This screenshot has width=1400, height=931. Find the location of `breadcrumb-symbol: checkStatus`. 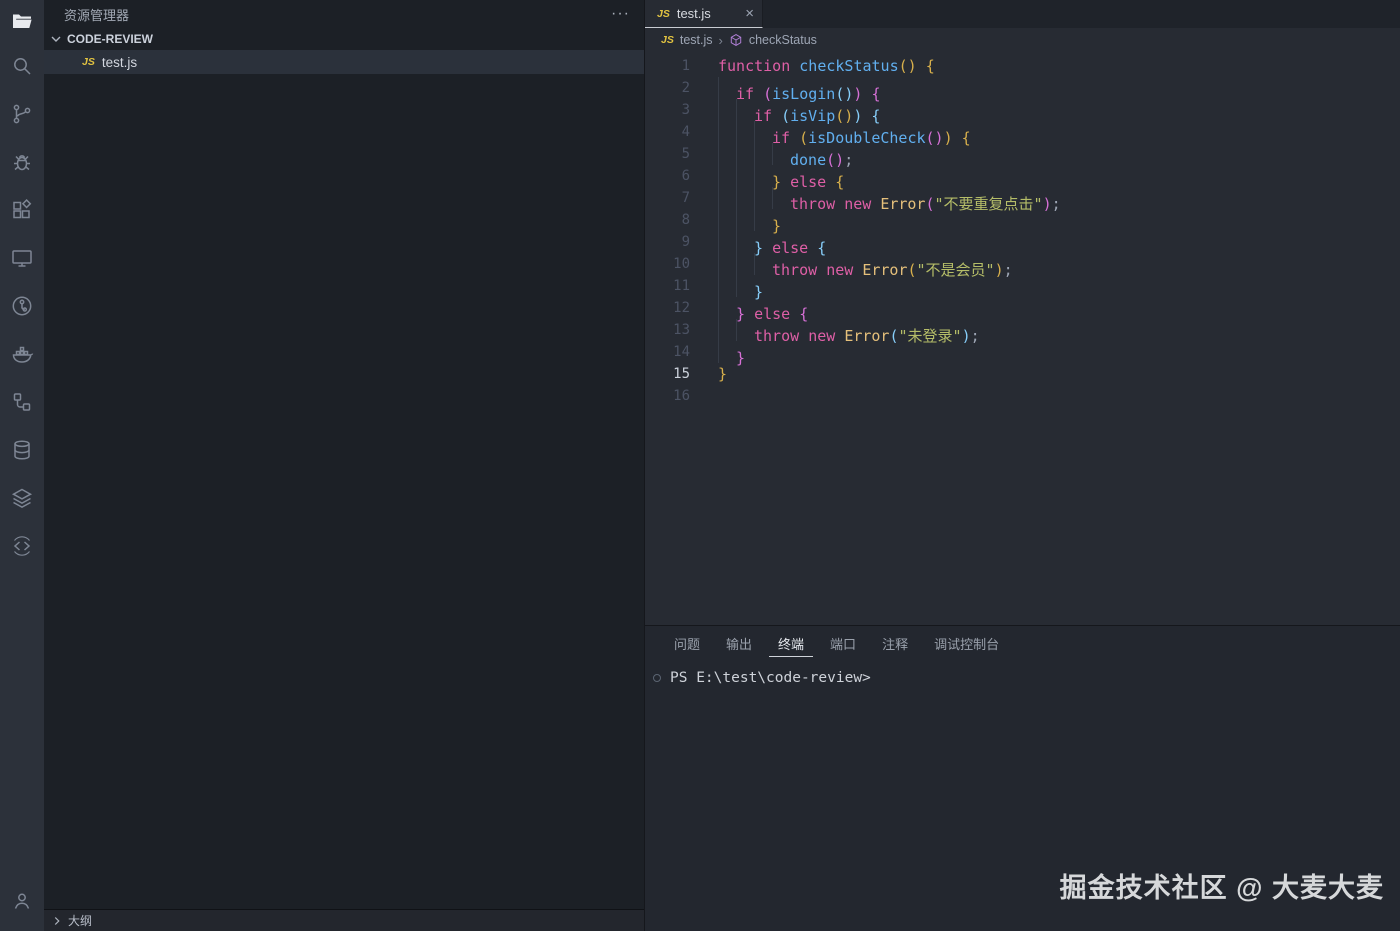

breadcrumb-symbol: checkStatus is located at coordinates (783, 40).